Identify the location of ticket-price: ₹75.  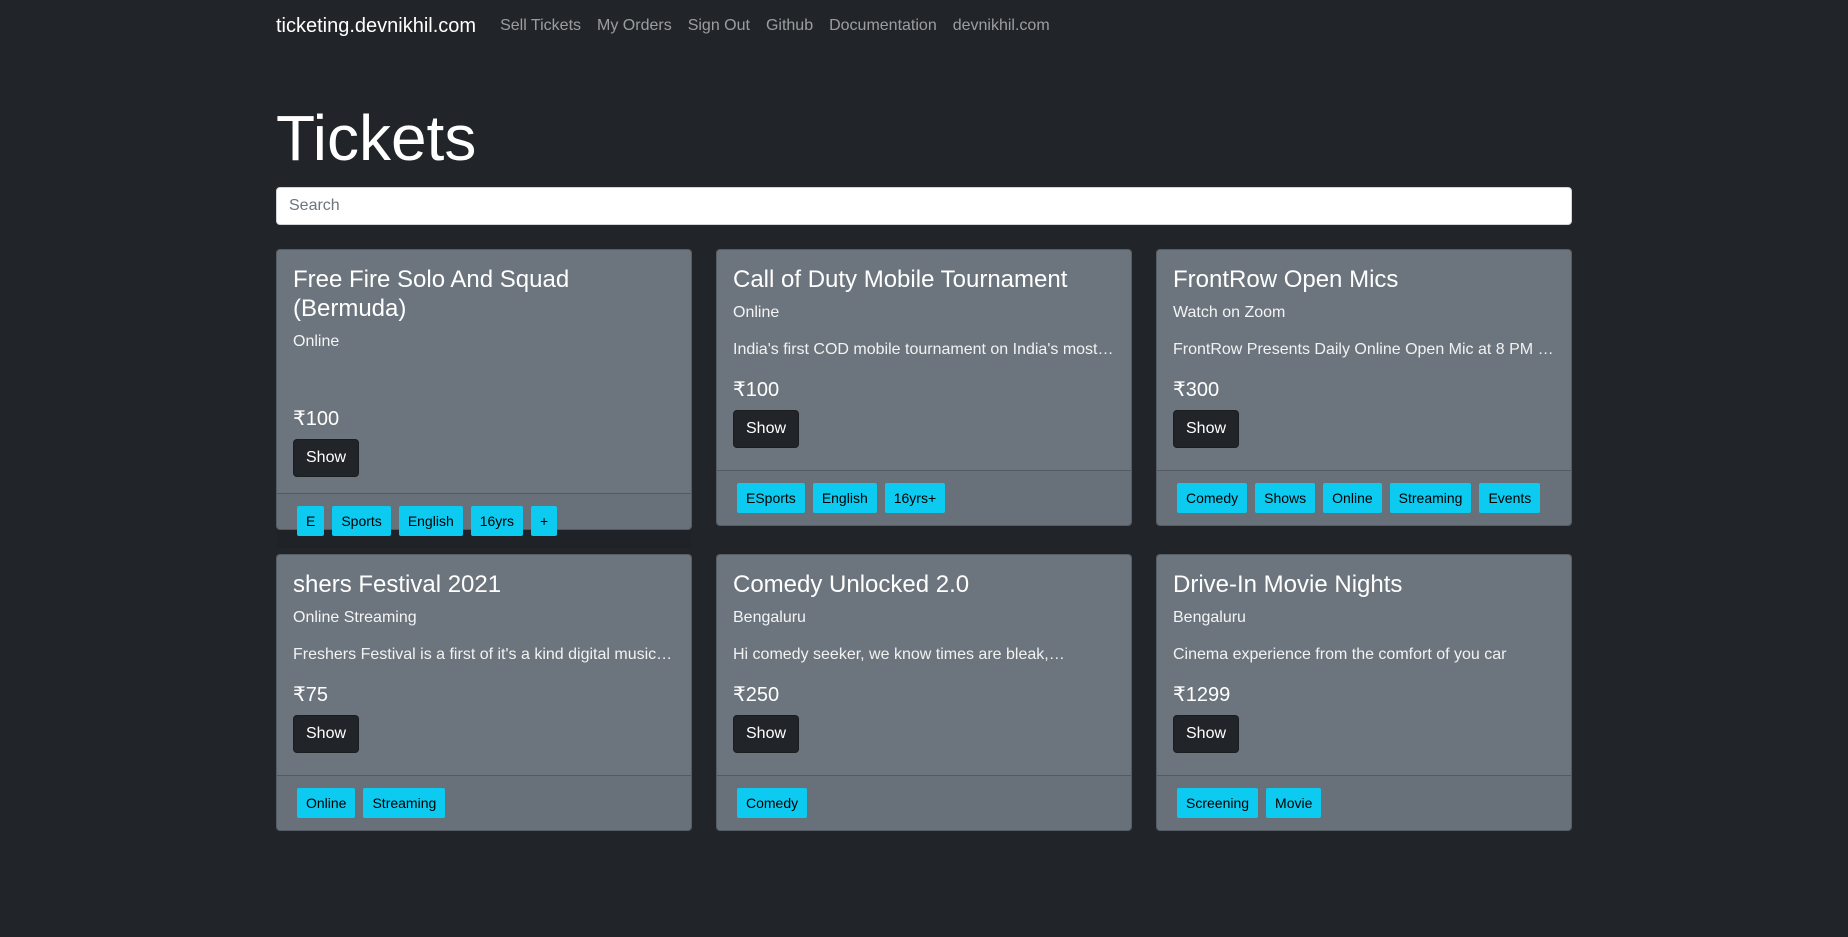
(310, 694).